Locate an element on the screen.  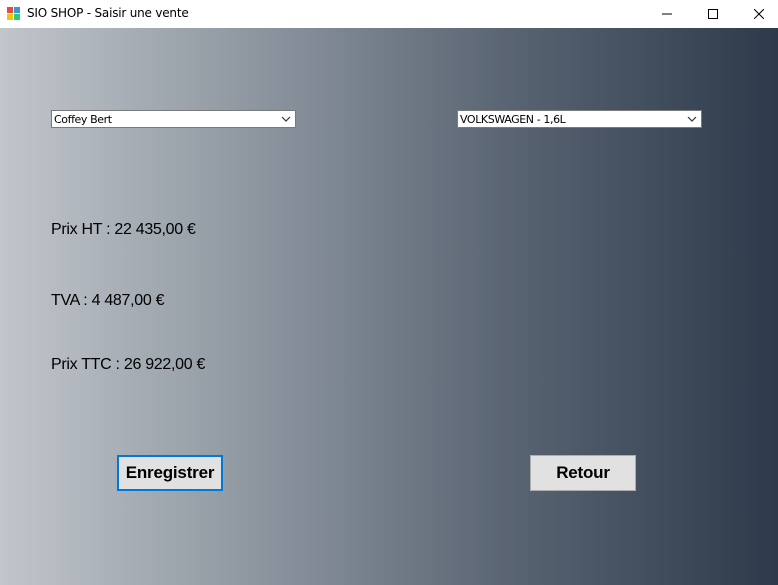
back-button: Retour is located at coordinates (583, 473).